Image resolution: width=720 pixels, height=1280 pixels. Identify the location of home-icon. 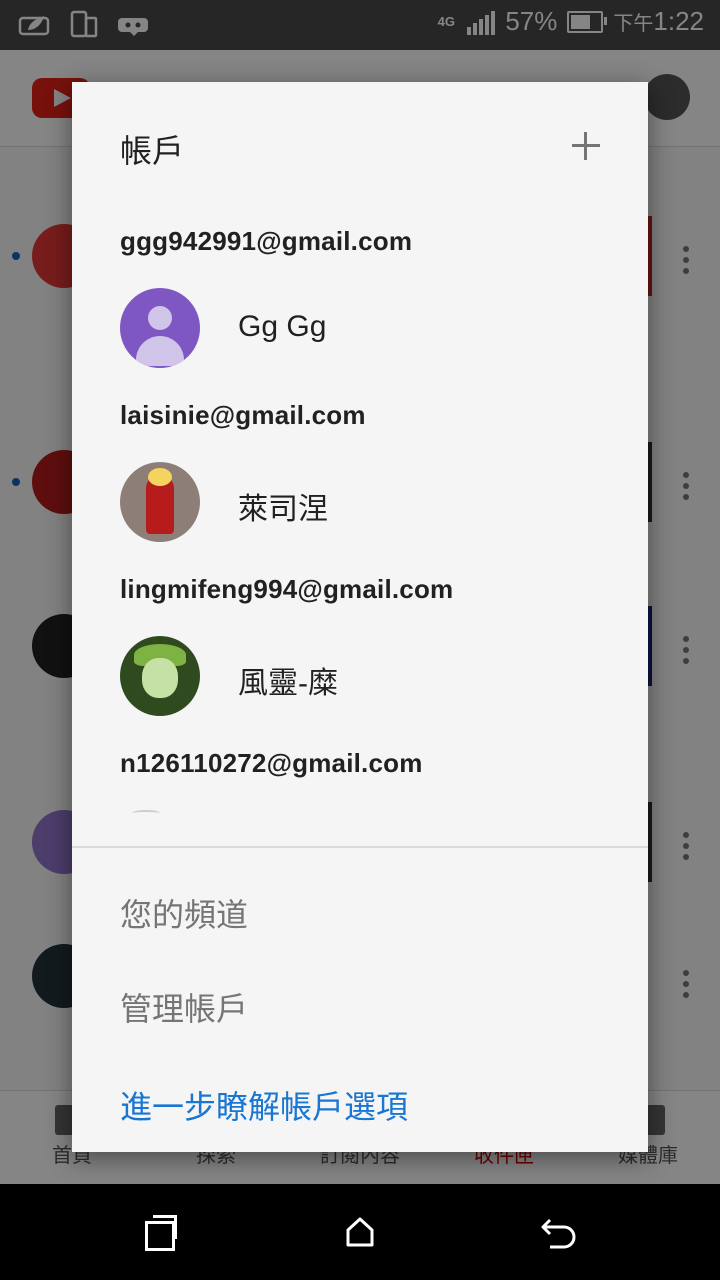
(360, 1232).